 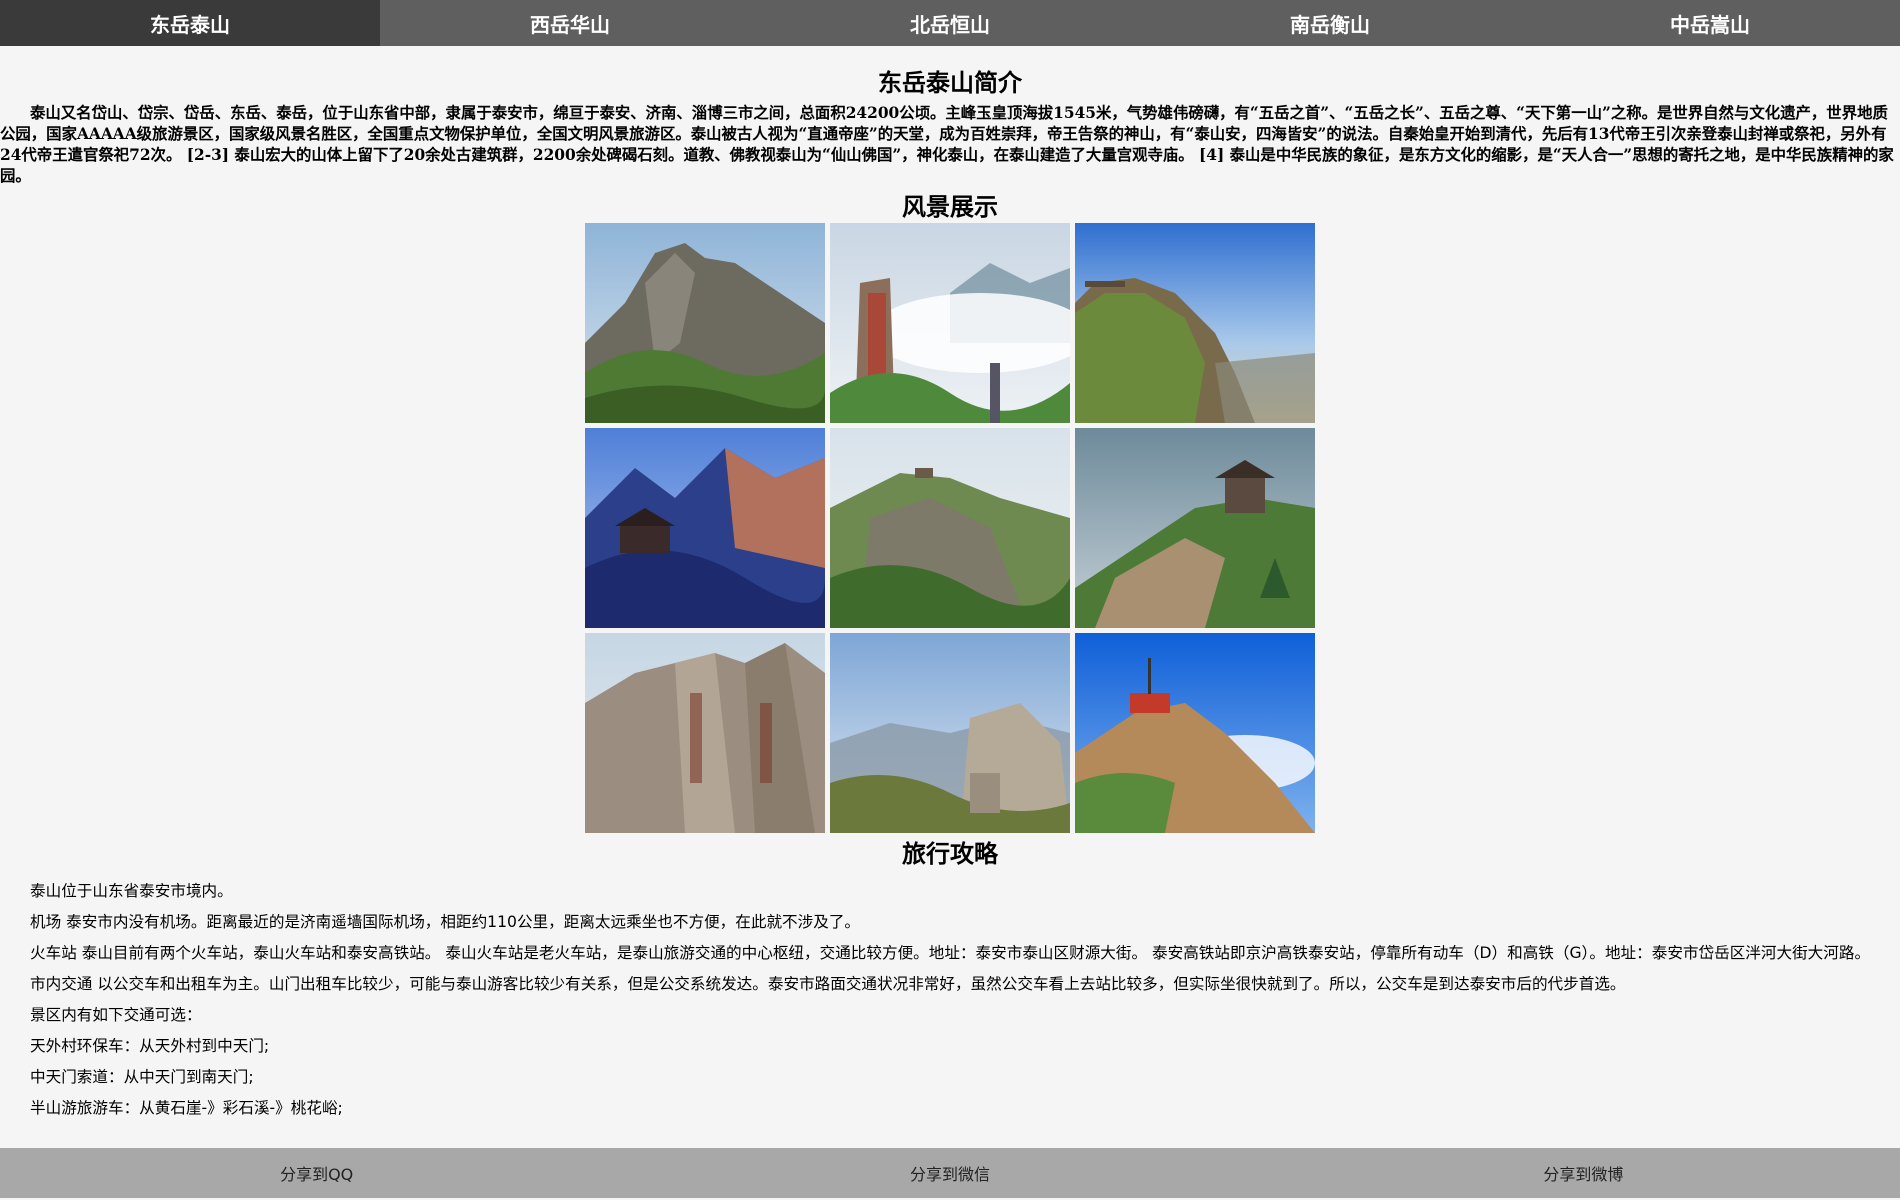 What do you see at coordinates (1583, 1173) in the screenshot?
I see `share-weibo-button: 分享到微博` at bounding box center [1583, 1173].